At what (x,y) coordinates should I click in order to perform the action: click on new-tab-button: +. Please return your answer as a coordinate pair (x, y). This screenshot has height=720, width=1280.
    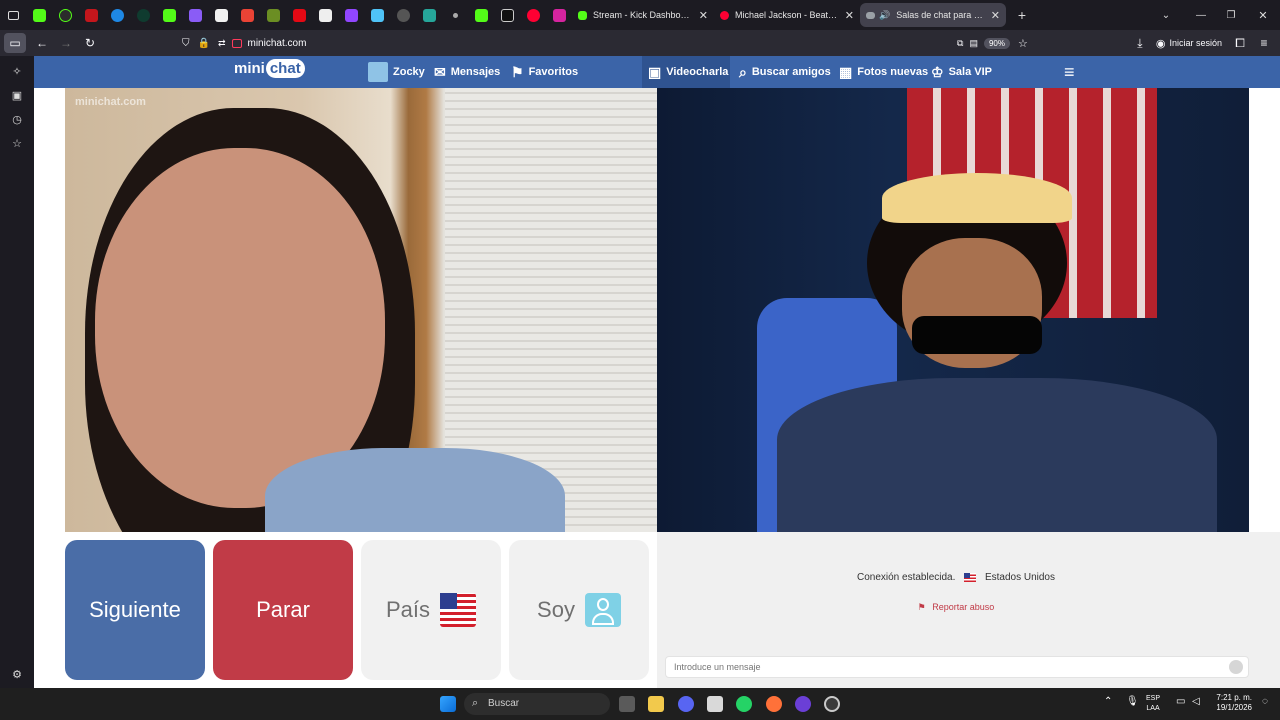
    Looking at the image, I should click on (1022, 15).